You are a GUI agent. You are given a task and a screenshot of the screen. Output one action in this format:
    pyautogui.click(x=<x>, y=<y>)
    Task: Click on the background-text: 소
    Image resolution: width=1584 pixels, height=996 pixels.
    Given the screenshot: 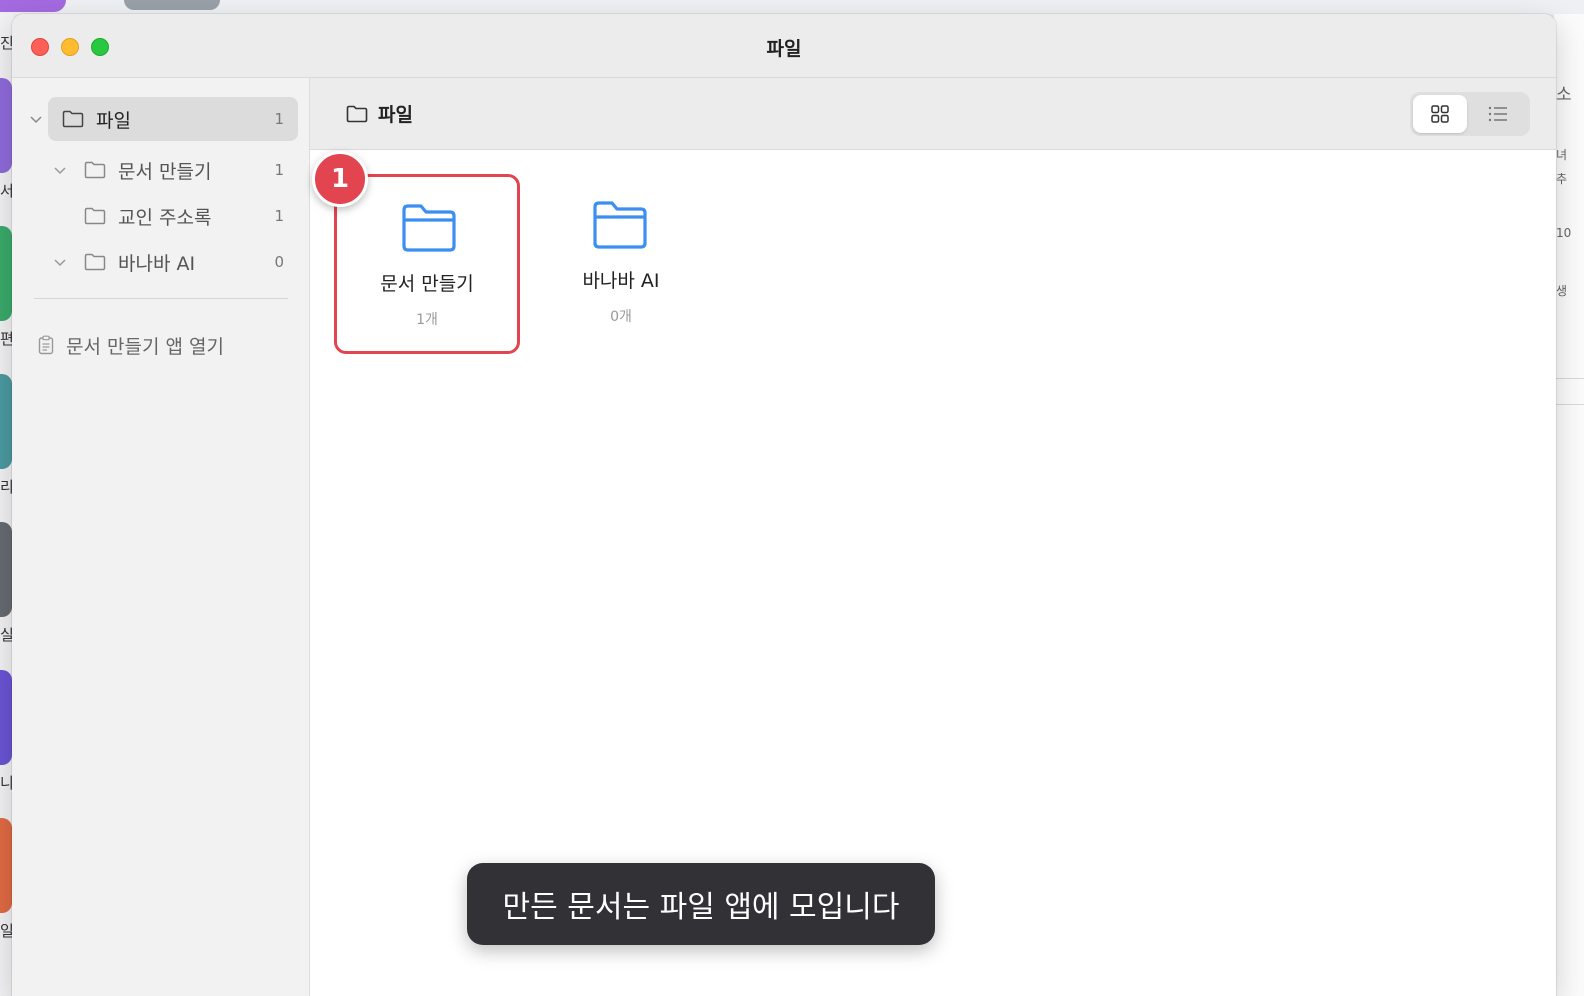 What is the action you would take?
    pyautogui.click(x=1564, y=95)
    